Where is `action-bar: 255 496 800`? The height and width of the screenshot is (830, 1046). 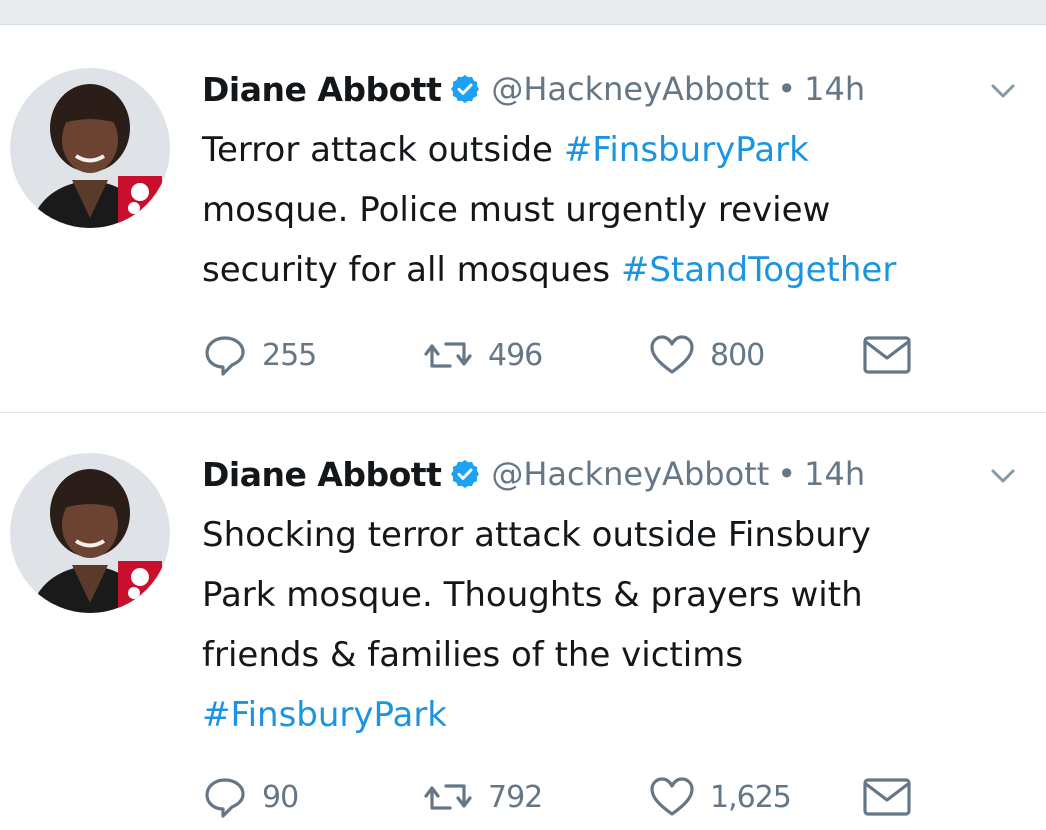 action-bar: 255 496 800 is located at coordinates (582, 355).